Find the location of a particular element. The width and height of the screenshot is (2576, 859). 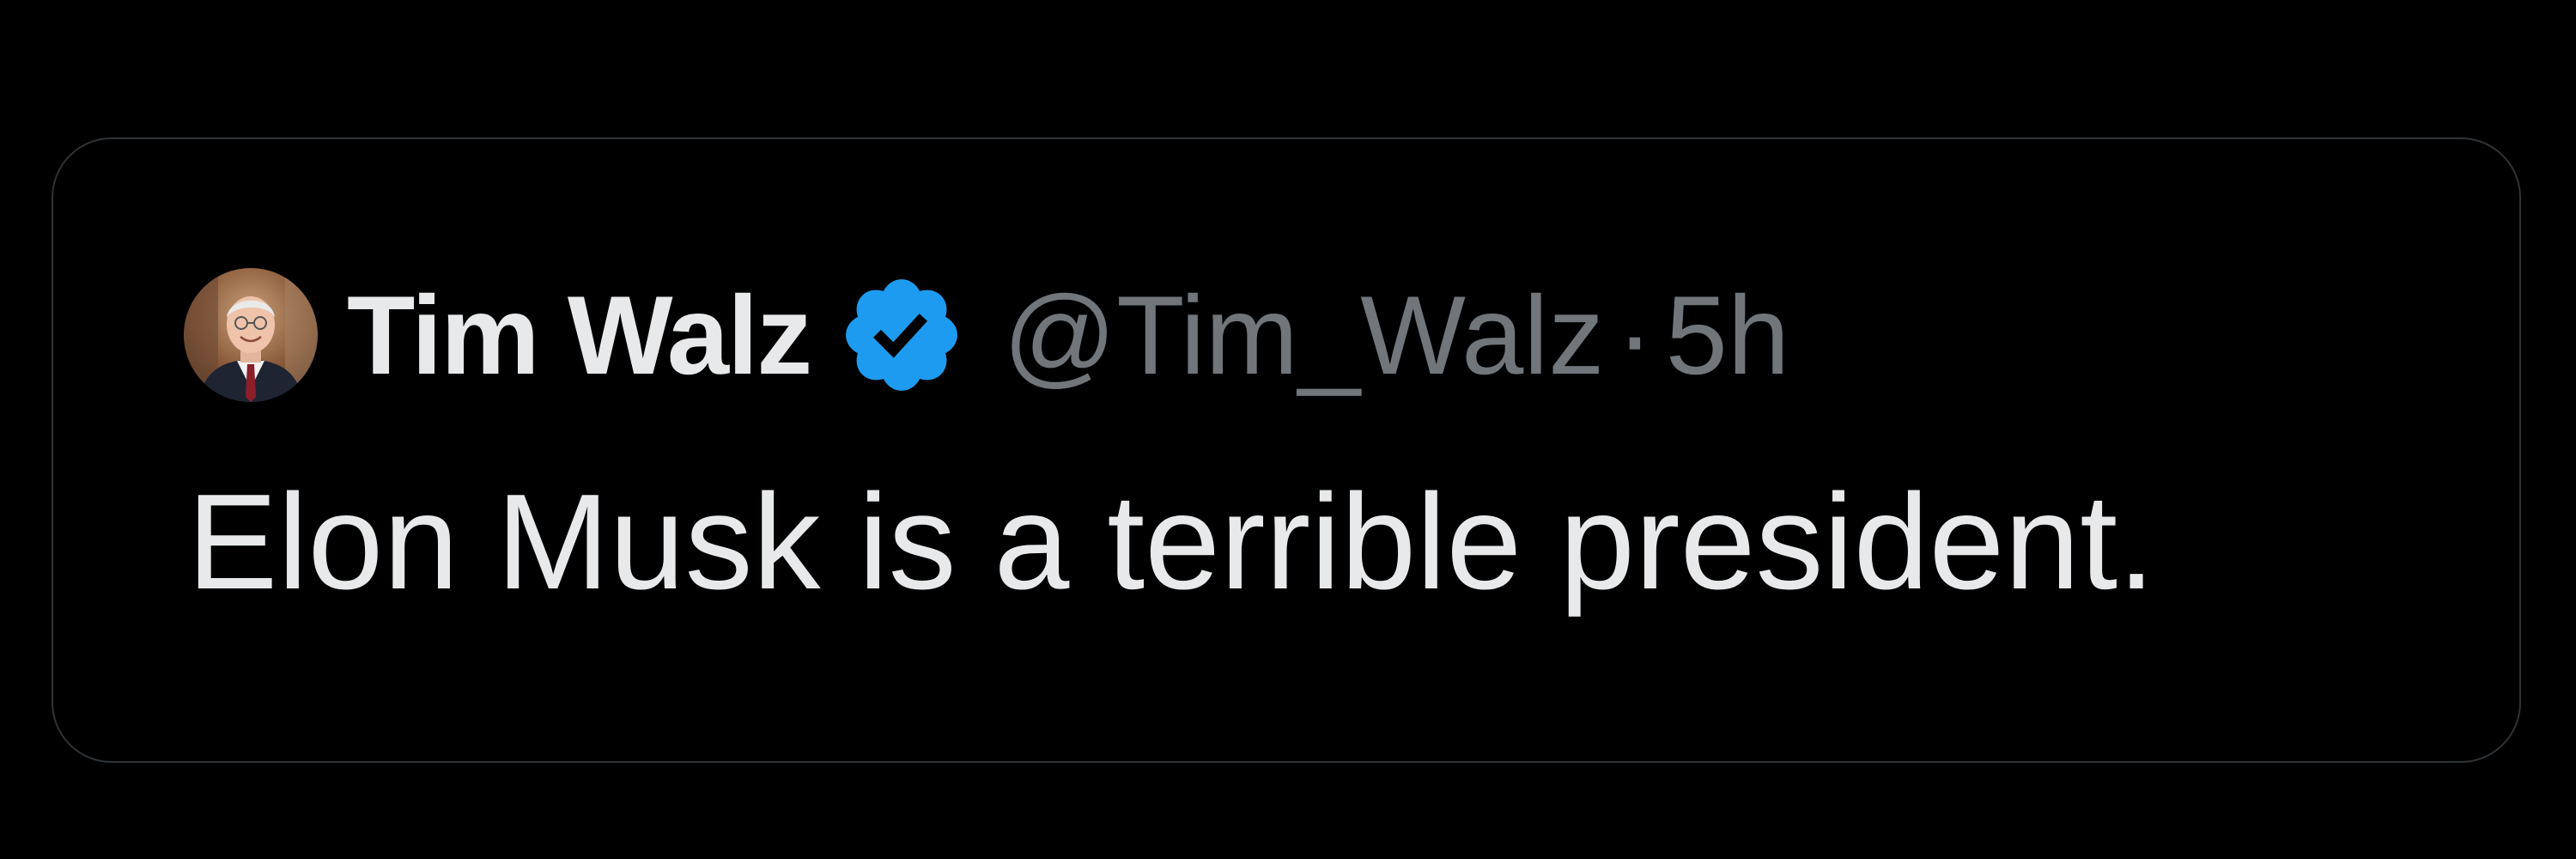

avatar is located at coordinates (251, 335).